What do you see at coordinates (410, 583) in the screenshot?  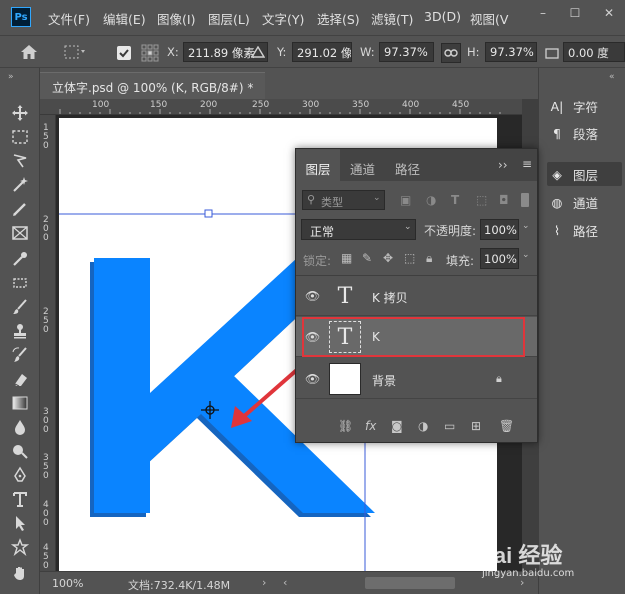 I see `horizontal-scroll-thumb` at bounding box center [410, 583].